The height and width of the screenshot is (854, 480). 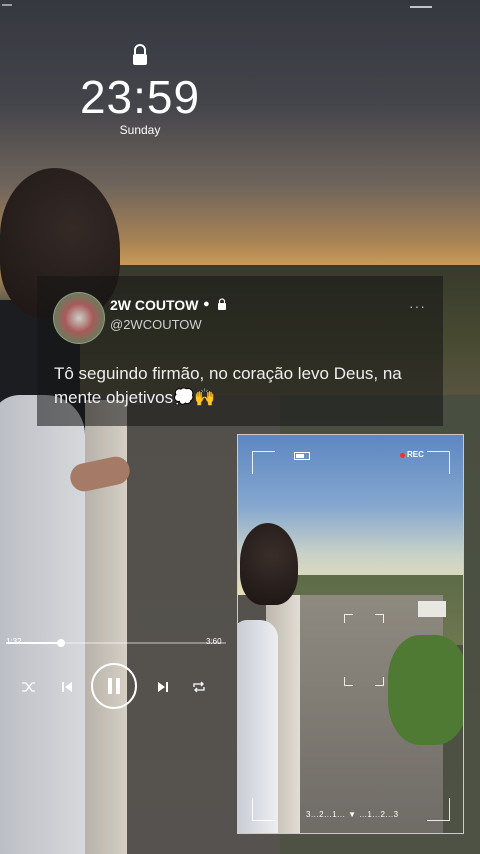 What do you see at coordinates (364, 650) in the screenshot?
I see `focus-box` at bounding box center [364, 650].